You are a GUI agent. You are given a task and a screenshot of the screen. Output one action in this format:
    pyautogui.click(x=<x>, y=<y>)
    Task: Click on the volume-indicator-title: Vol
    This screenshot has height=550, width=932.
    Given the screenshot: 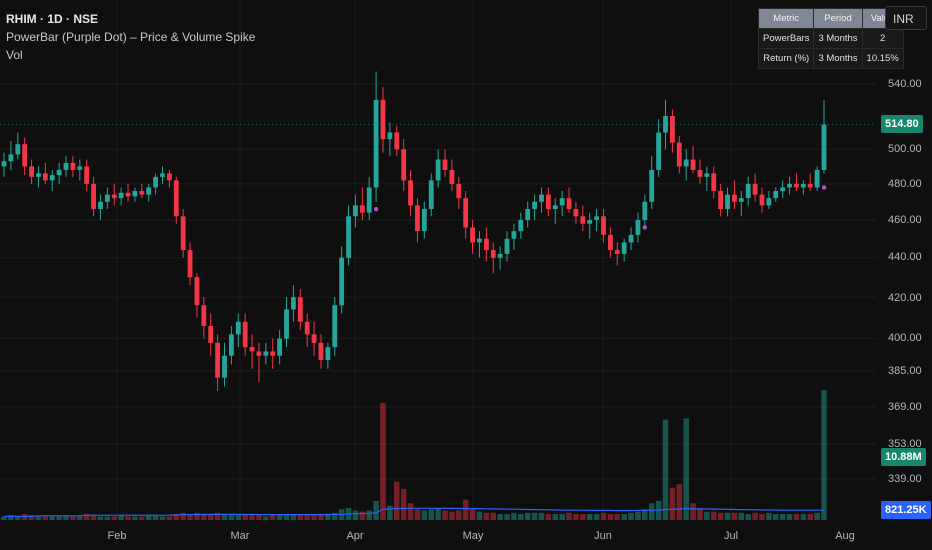 What is the action you would take?
    pyautogui.click(x=130, y=55)
    